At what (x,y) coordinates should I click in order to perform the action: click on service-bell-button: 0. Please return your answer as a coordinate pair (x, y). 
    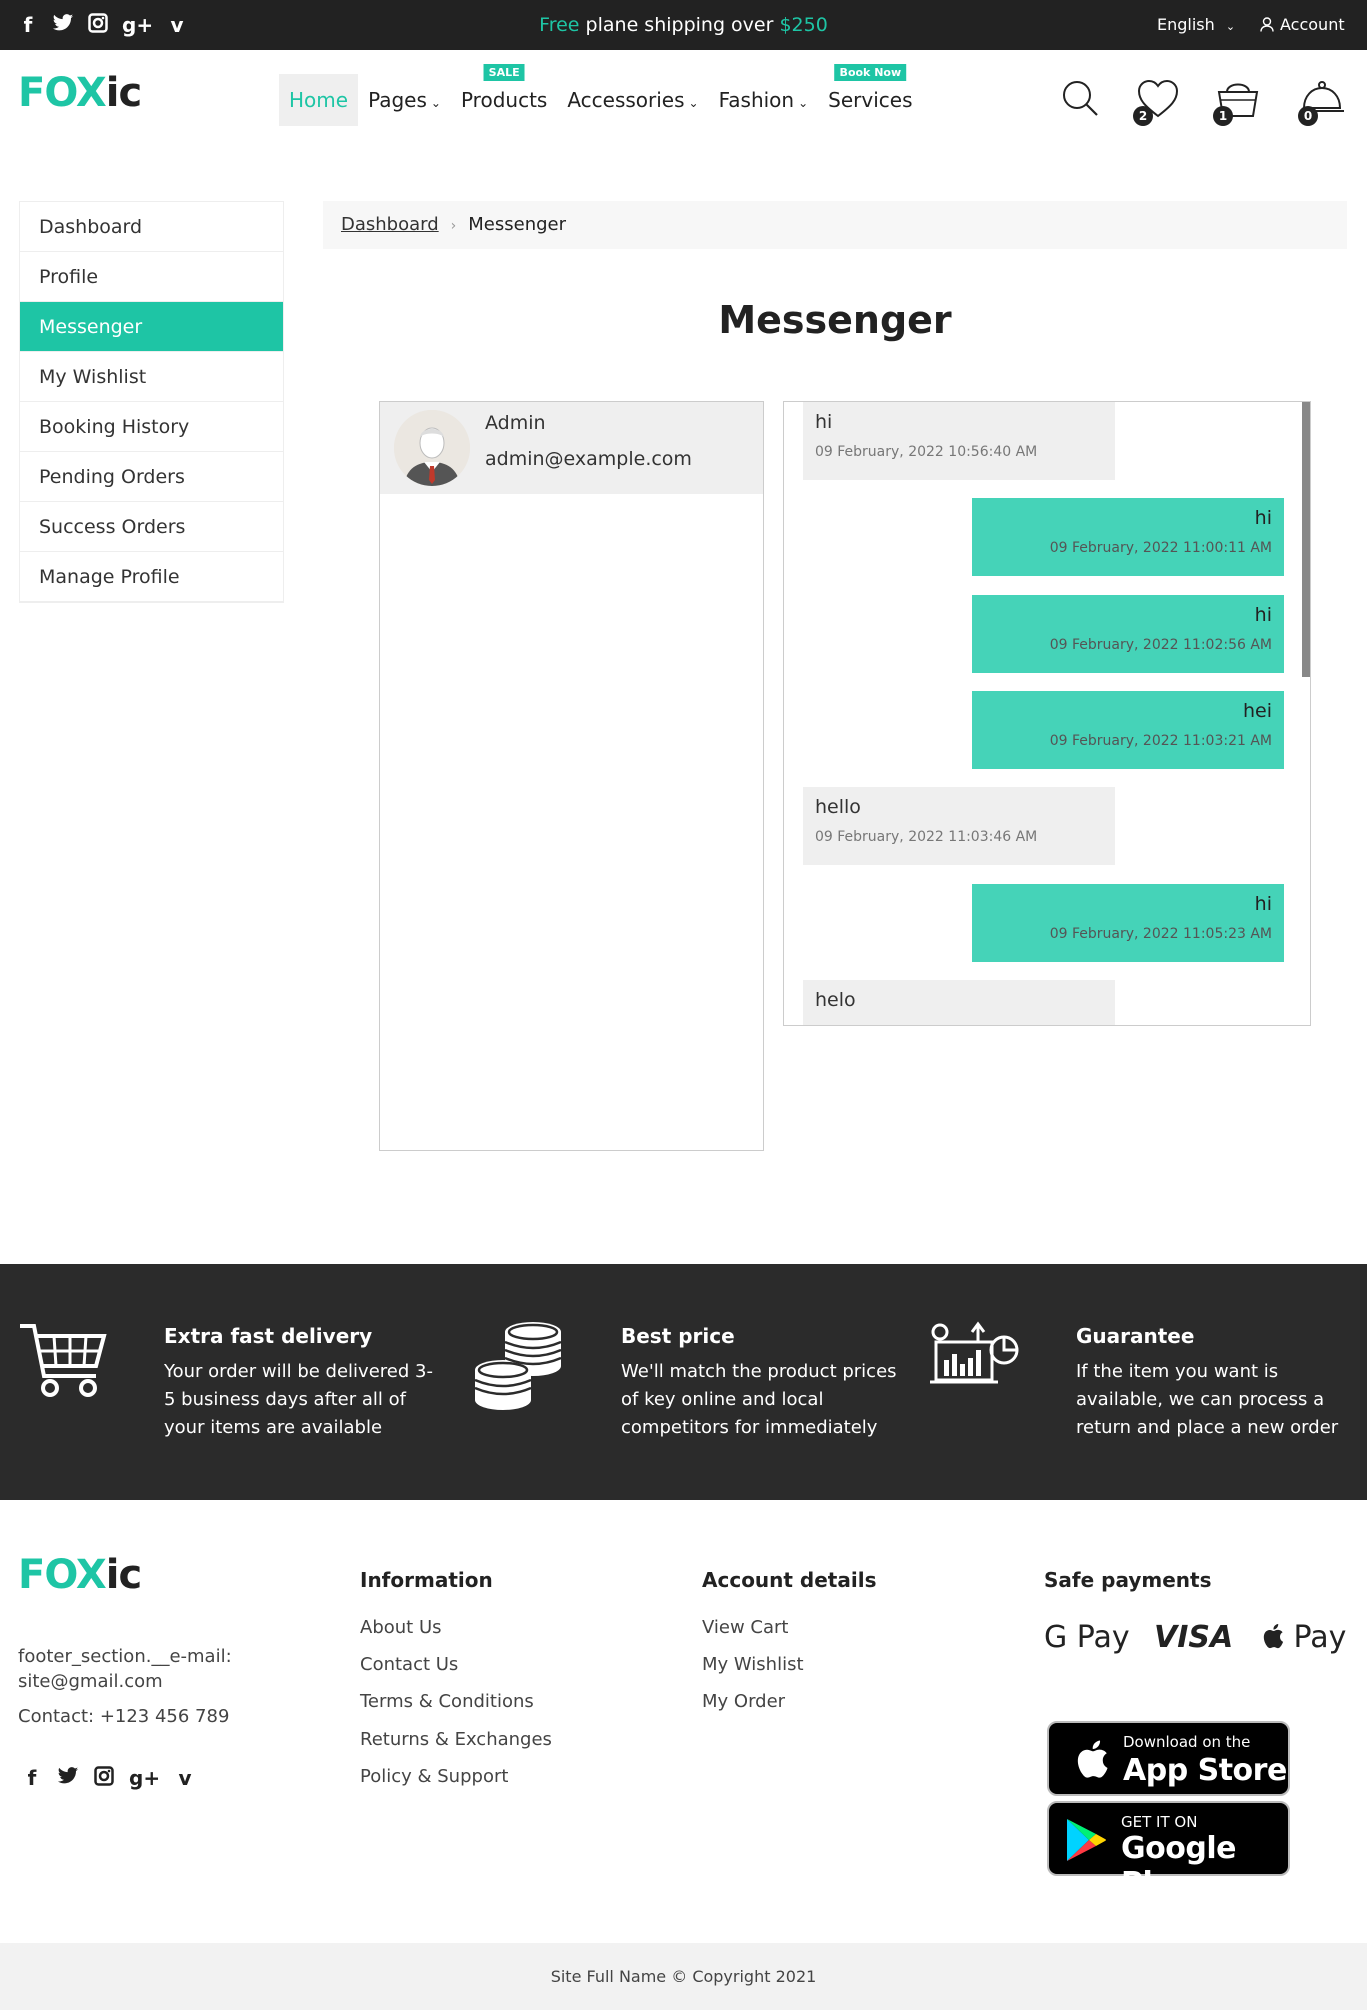
    Looking at the image, I should click on (1323, 103).